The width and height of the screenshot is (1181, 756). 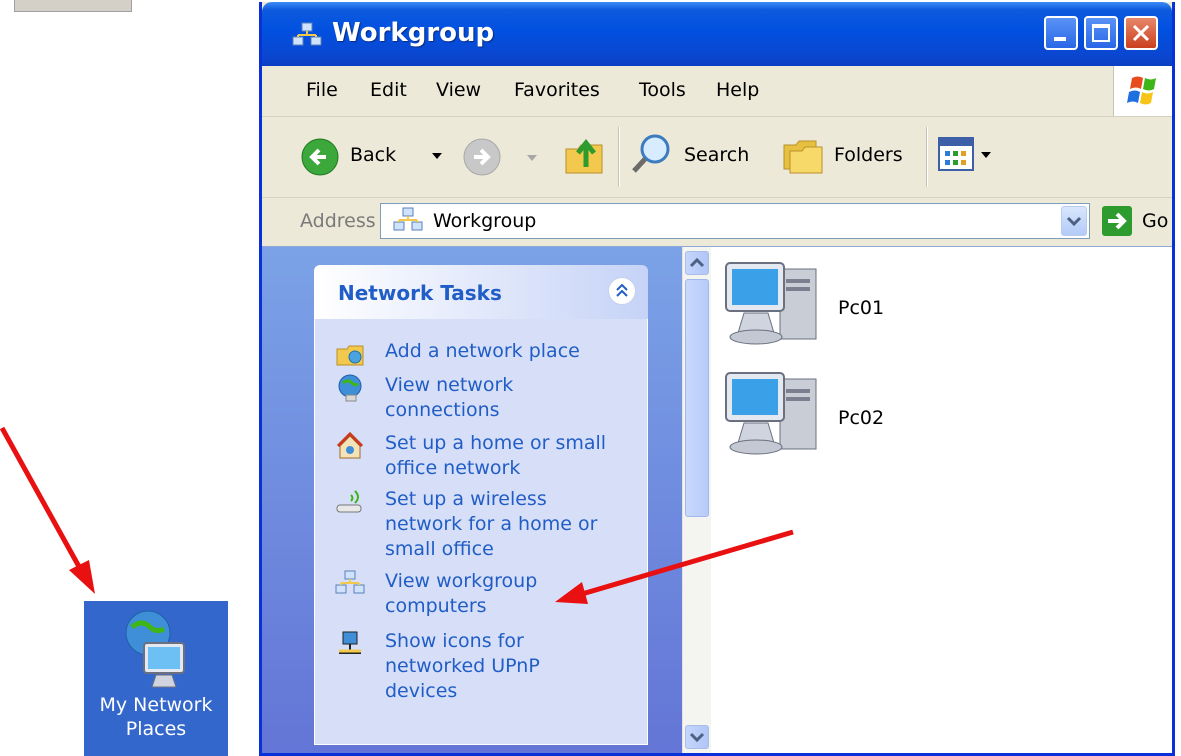 What do you see at coordinates (73, 6) in the screenshot?
I see `background-window-fragment` at bounding box center [73, 6].